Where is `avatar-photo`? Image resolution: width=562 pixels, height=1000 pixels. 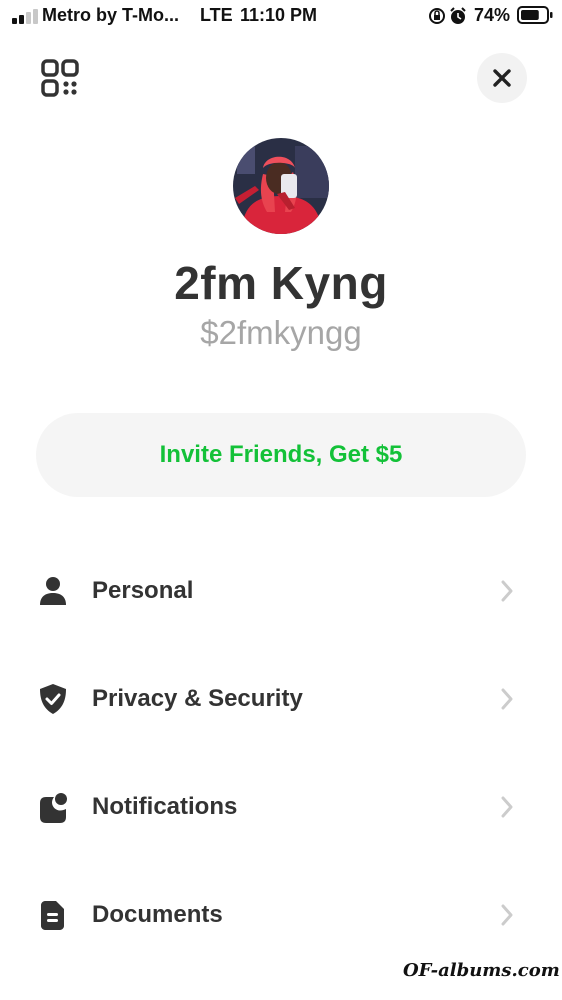
avatar-photo is located at coordinates (281, 186).